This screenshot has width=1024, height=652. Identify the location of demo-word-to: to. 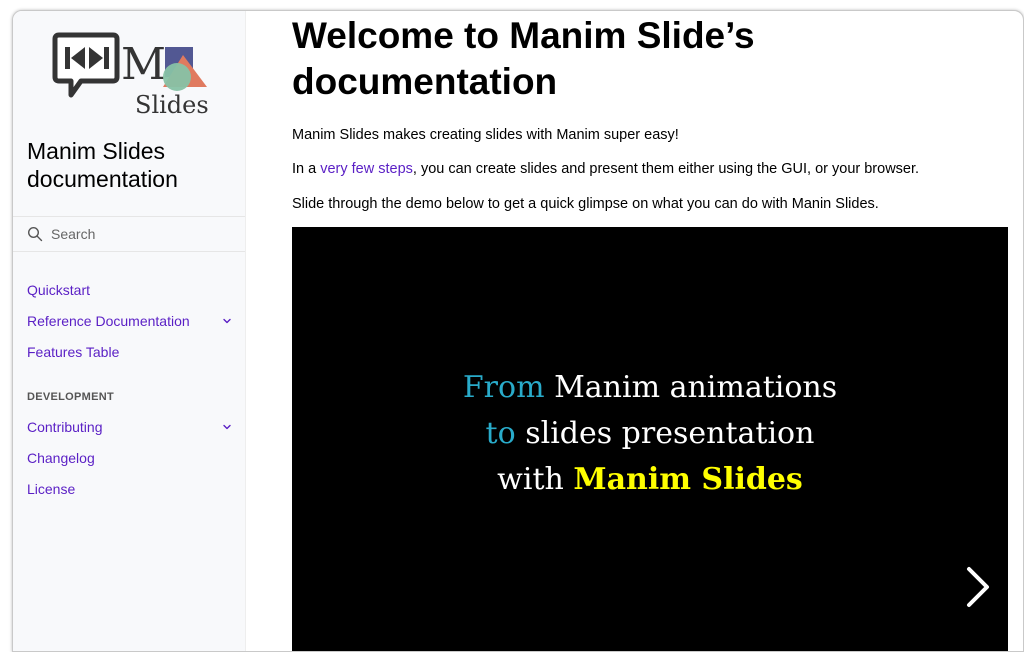
(500, 433).